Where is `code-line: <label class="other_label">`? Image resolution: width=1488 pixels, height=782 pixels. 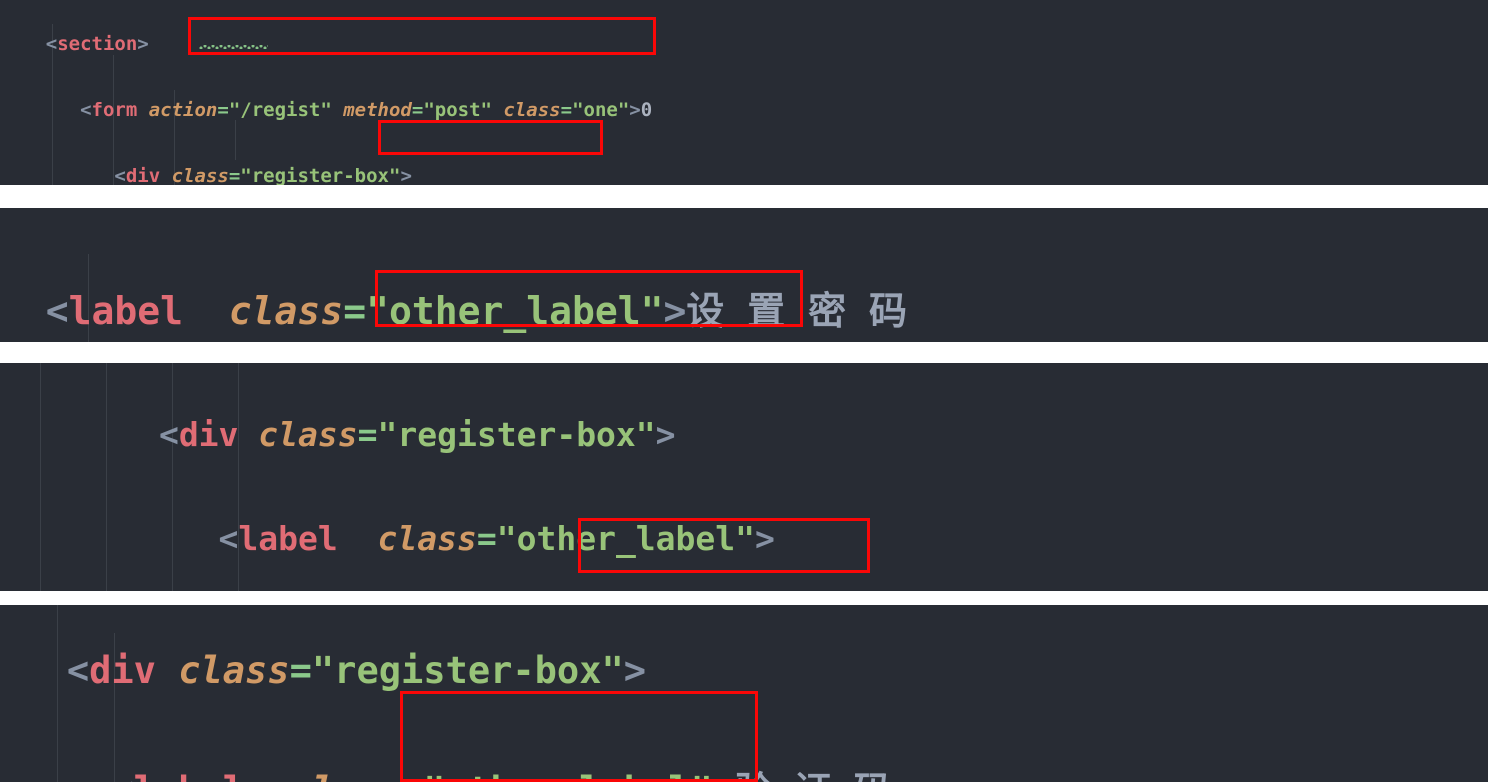
code-line: <label class="other_label"> is located at coordinates (387, 538).